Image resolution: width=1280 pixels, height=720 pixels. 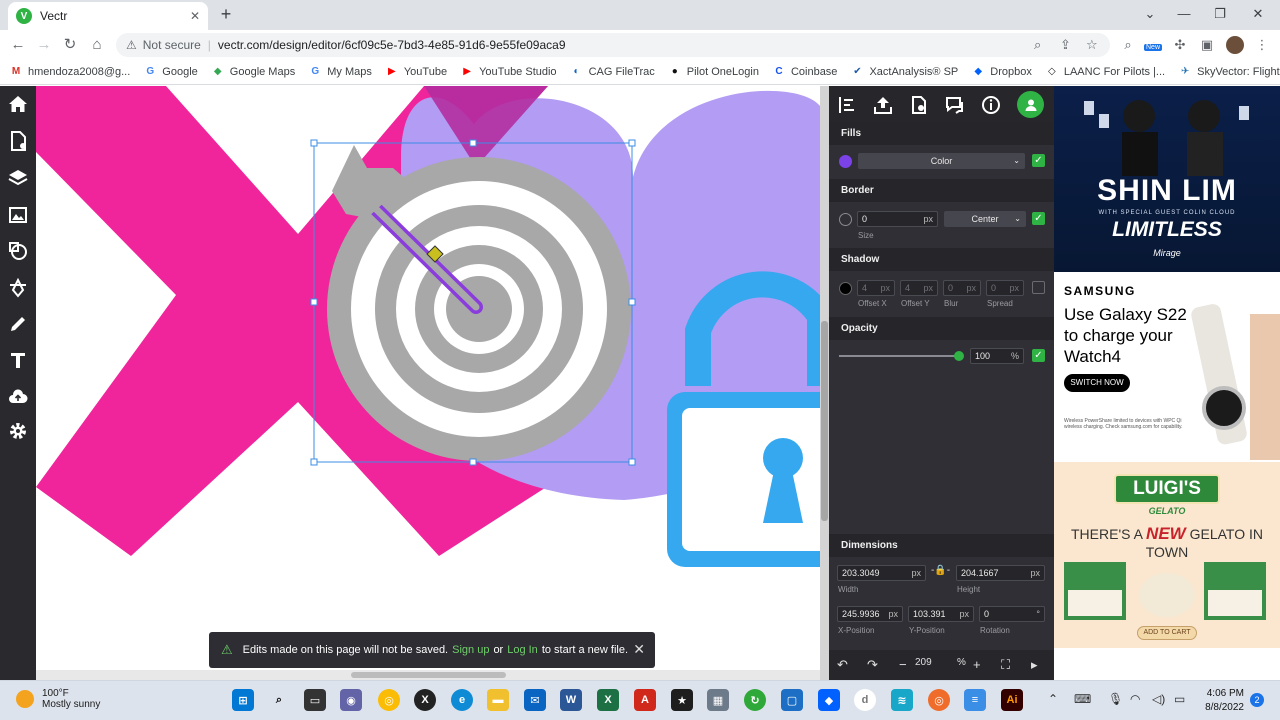 What do you see at coordinates (58, 699) in the screenshot?
I see `weather-widget: 100°F Mostly sunny` at bounding box center [58, 699].